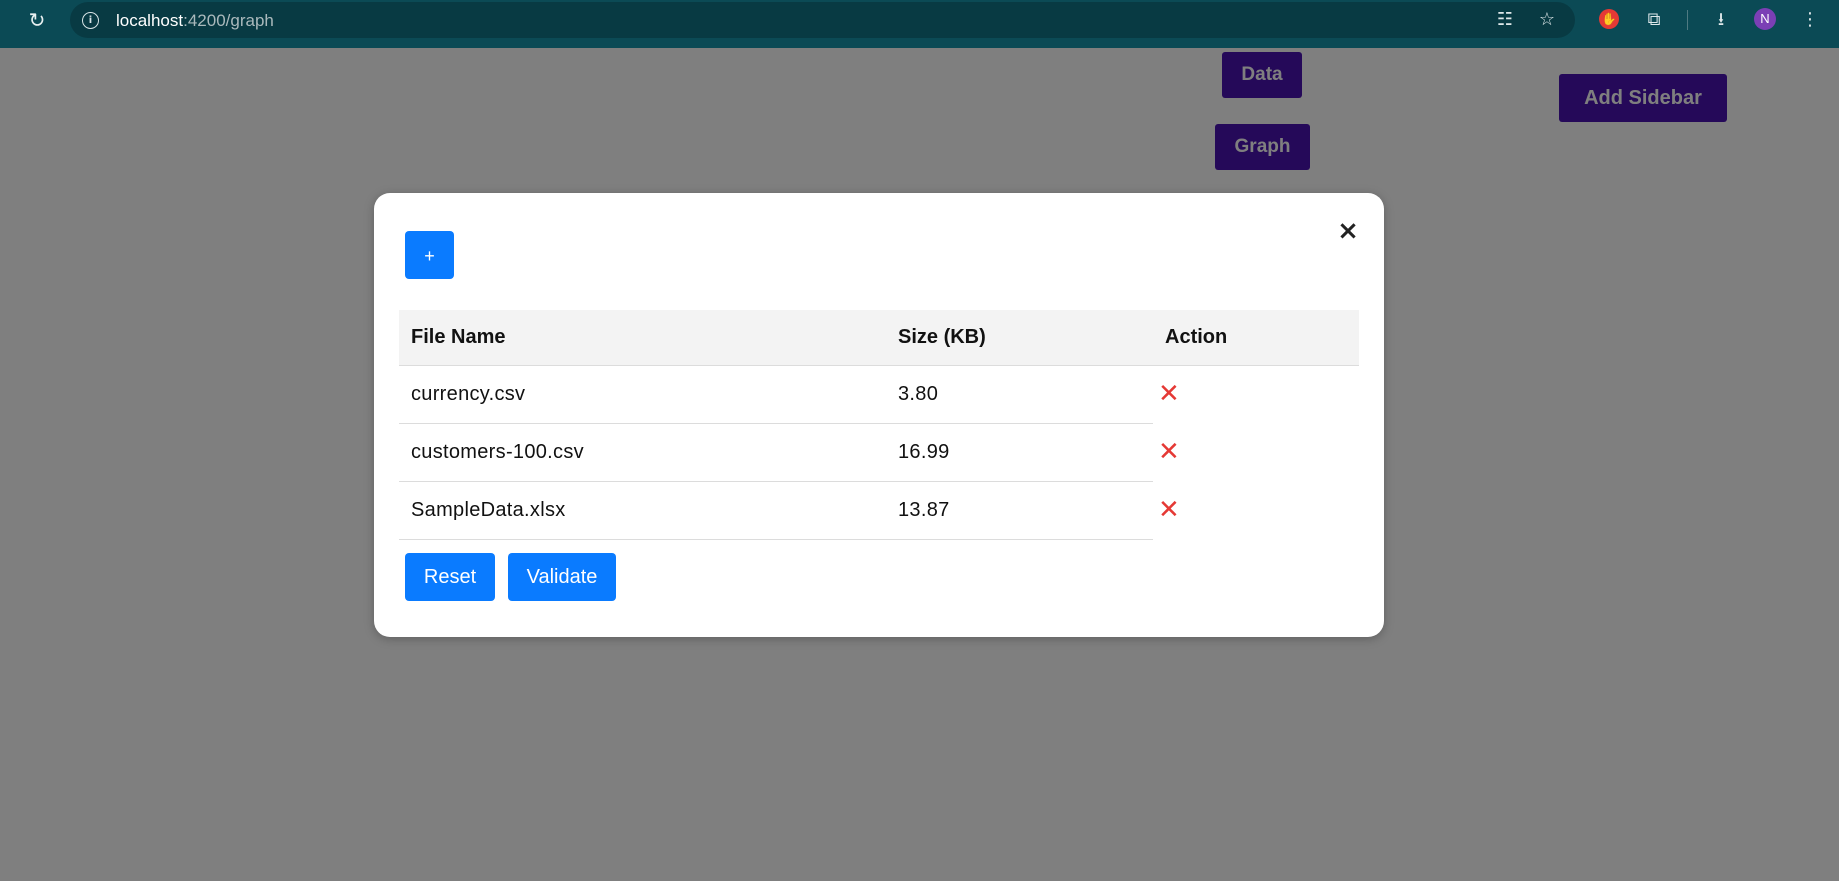  What do you see at coordinates (37, 21) in the screenshot?
I see `reload-icon: ↻` at bounding box center [37, 21].